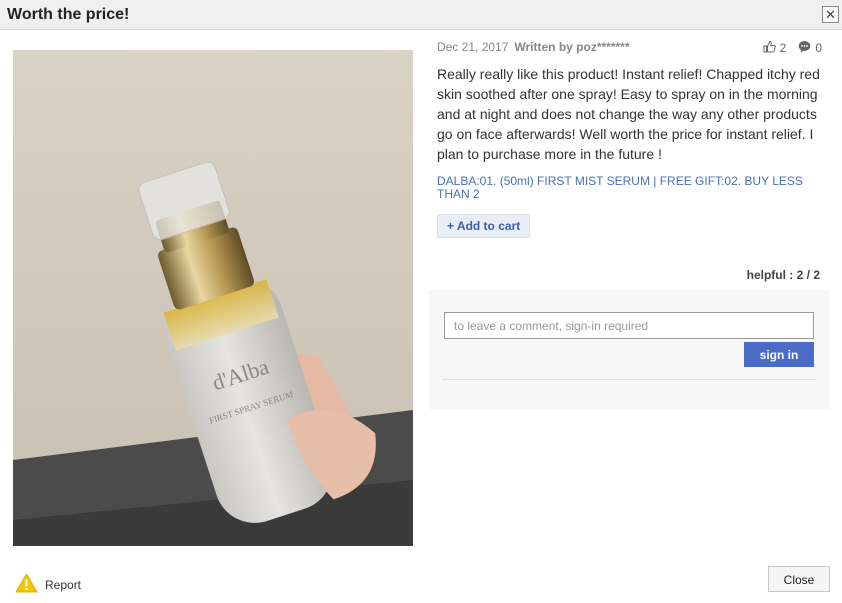 The image size is (842, 603). Describe the element at coordinates (473, 47) in the screenshot. I see `review-date: Dec 21, 2017` at that location.